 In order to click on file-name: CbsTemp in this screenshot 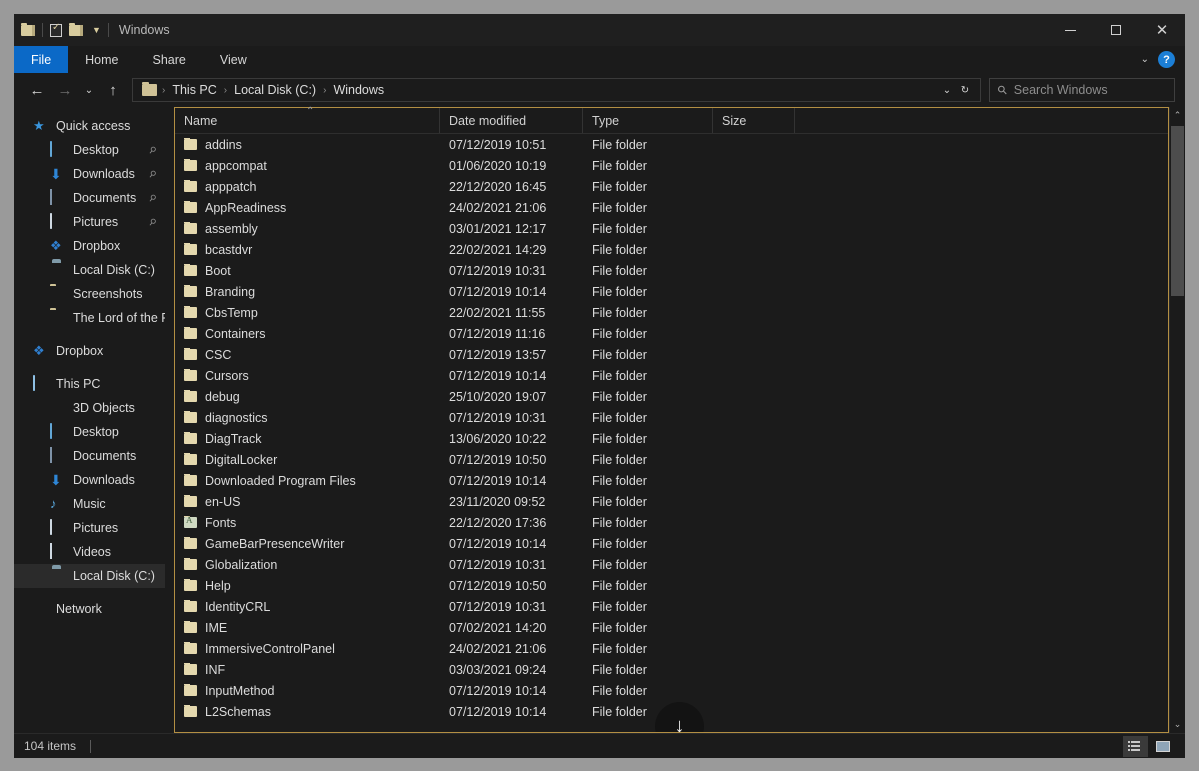, I will do `click(231, 312)`.